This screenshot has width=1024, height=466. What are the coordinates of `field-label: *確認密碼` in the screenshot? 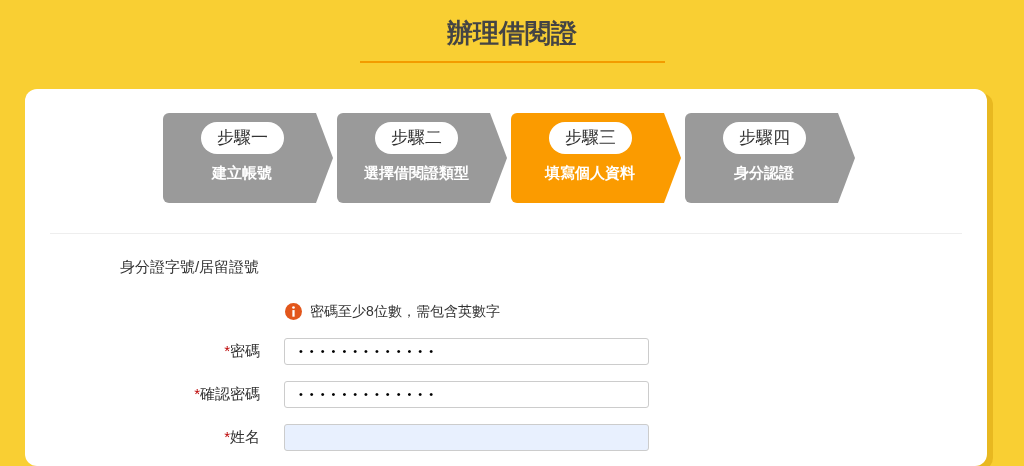 It's located at (226, 393).